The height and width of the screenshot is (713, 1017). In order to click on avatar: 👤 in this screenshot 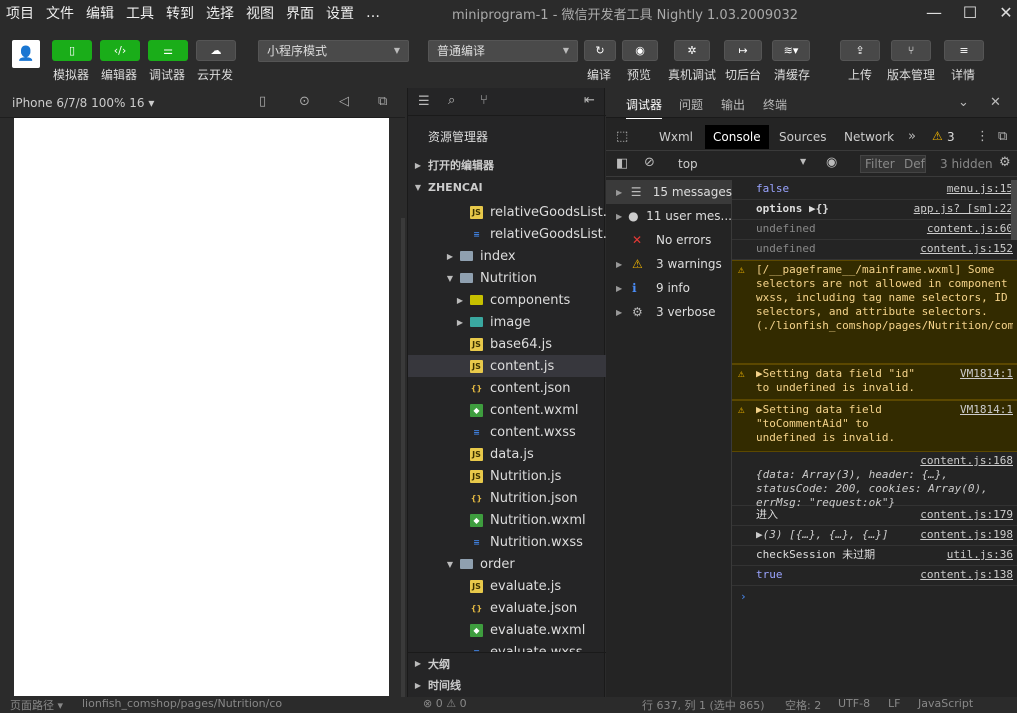, I will do `click(26, 54)`.